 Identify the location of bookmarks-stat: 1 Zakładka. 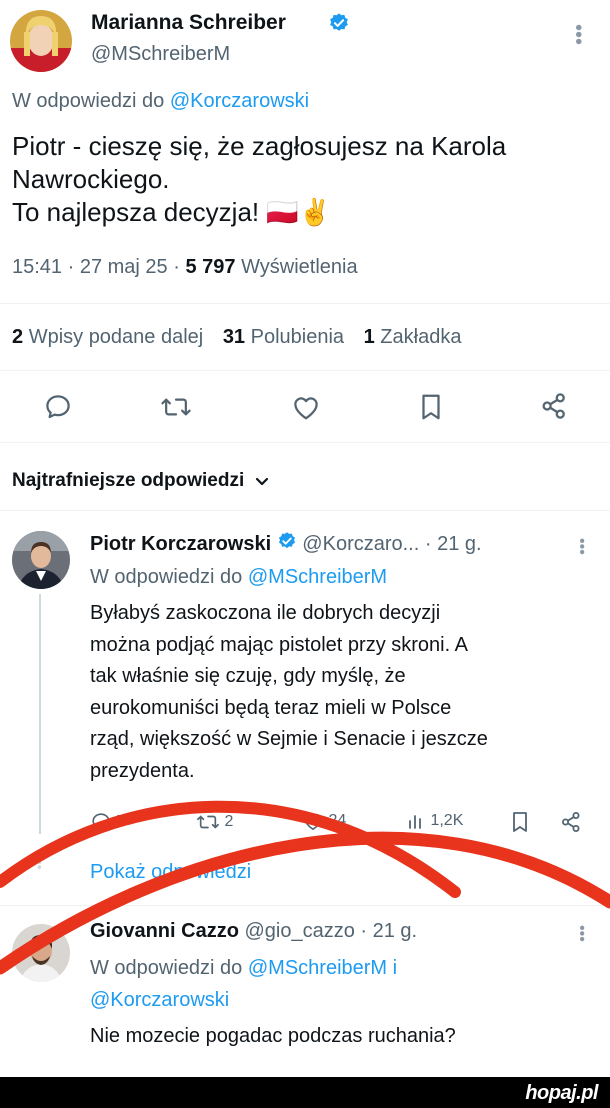
(413, 337).